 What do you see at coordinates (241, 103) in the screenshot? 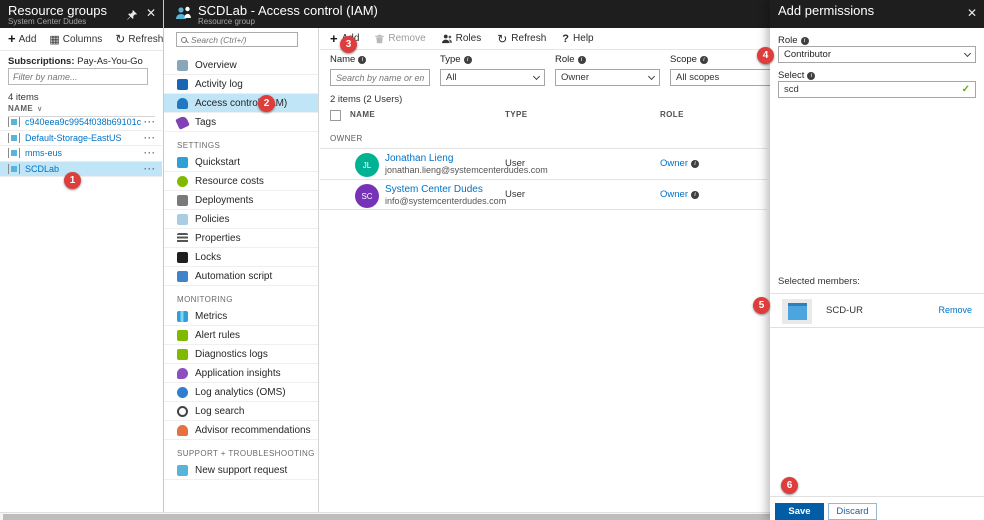
I see `menu-item: Access control (IAM)` at bounding box center [241, 103].